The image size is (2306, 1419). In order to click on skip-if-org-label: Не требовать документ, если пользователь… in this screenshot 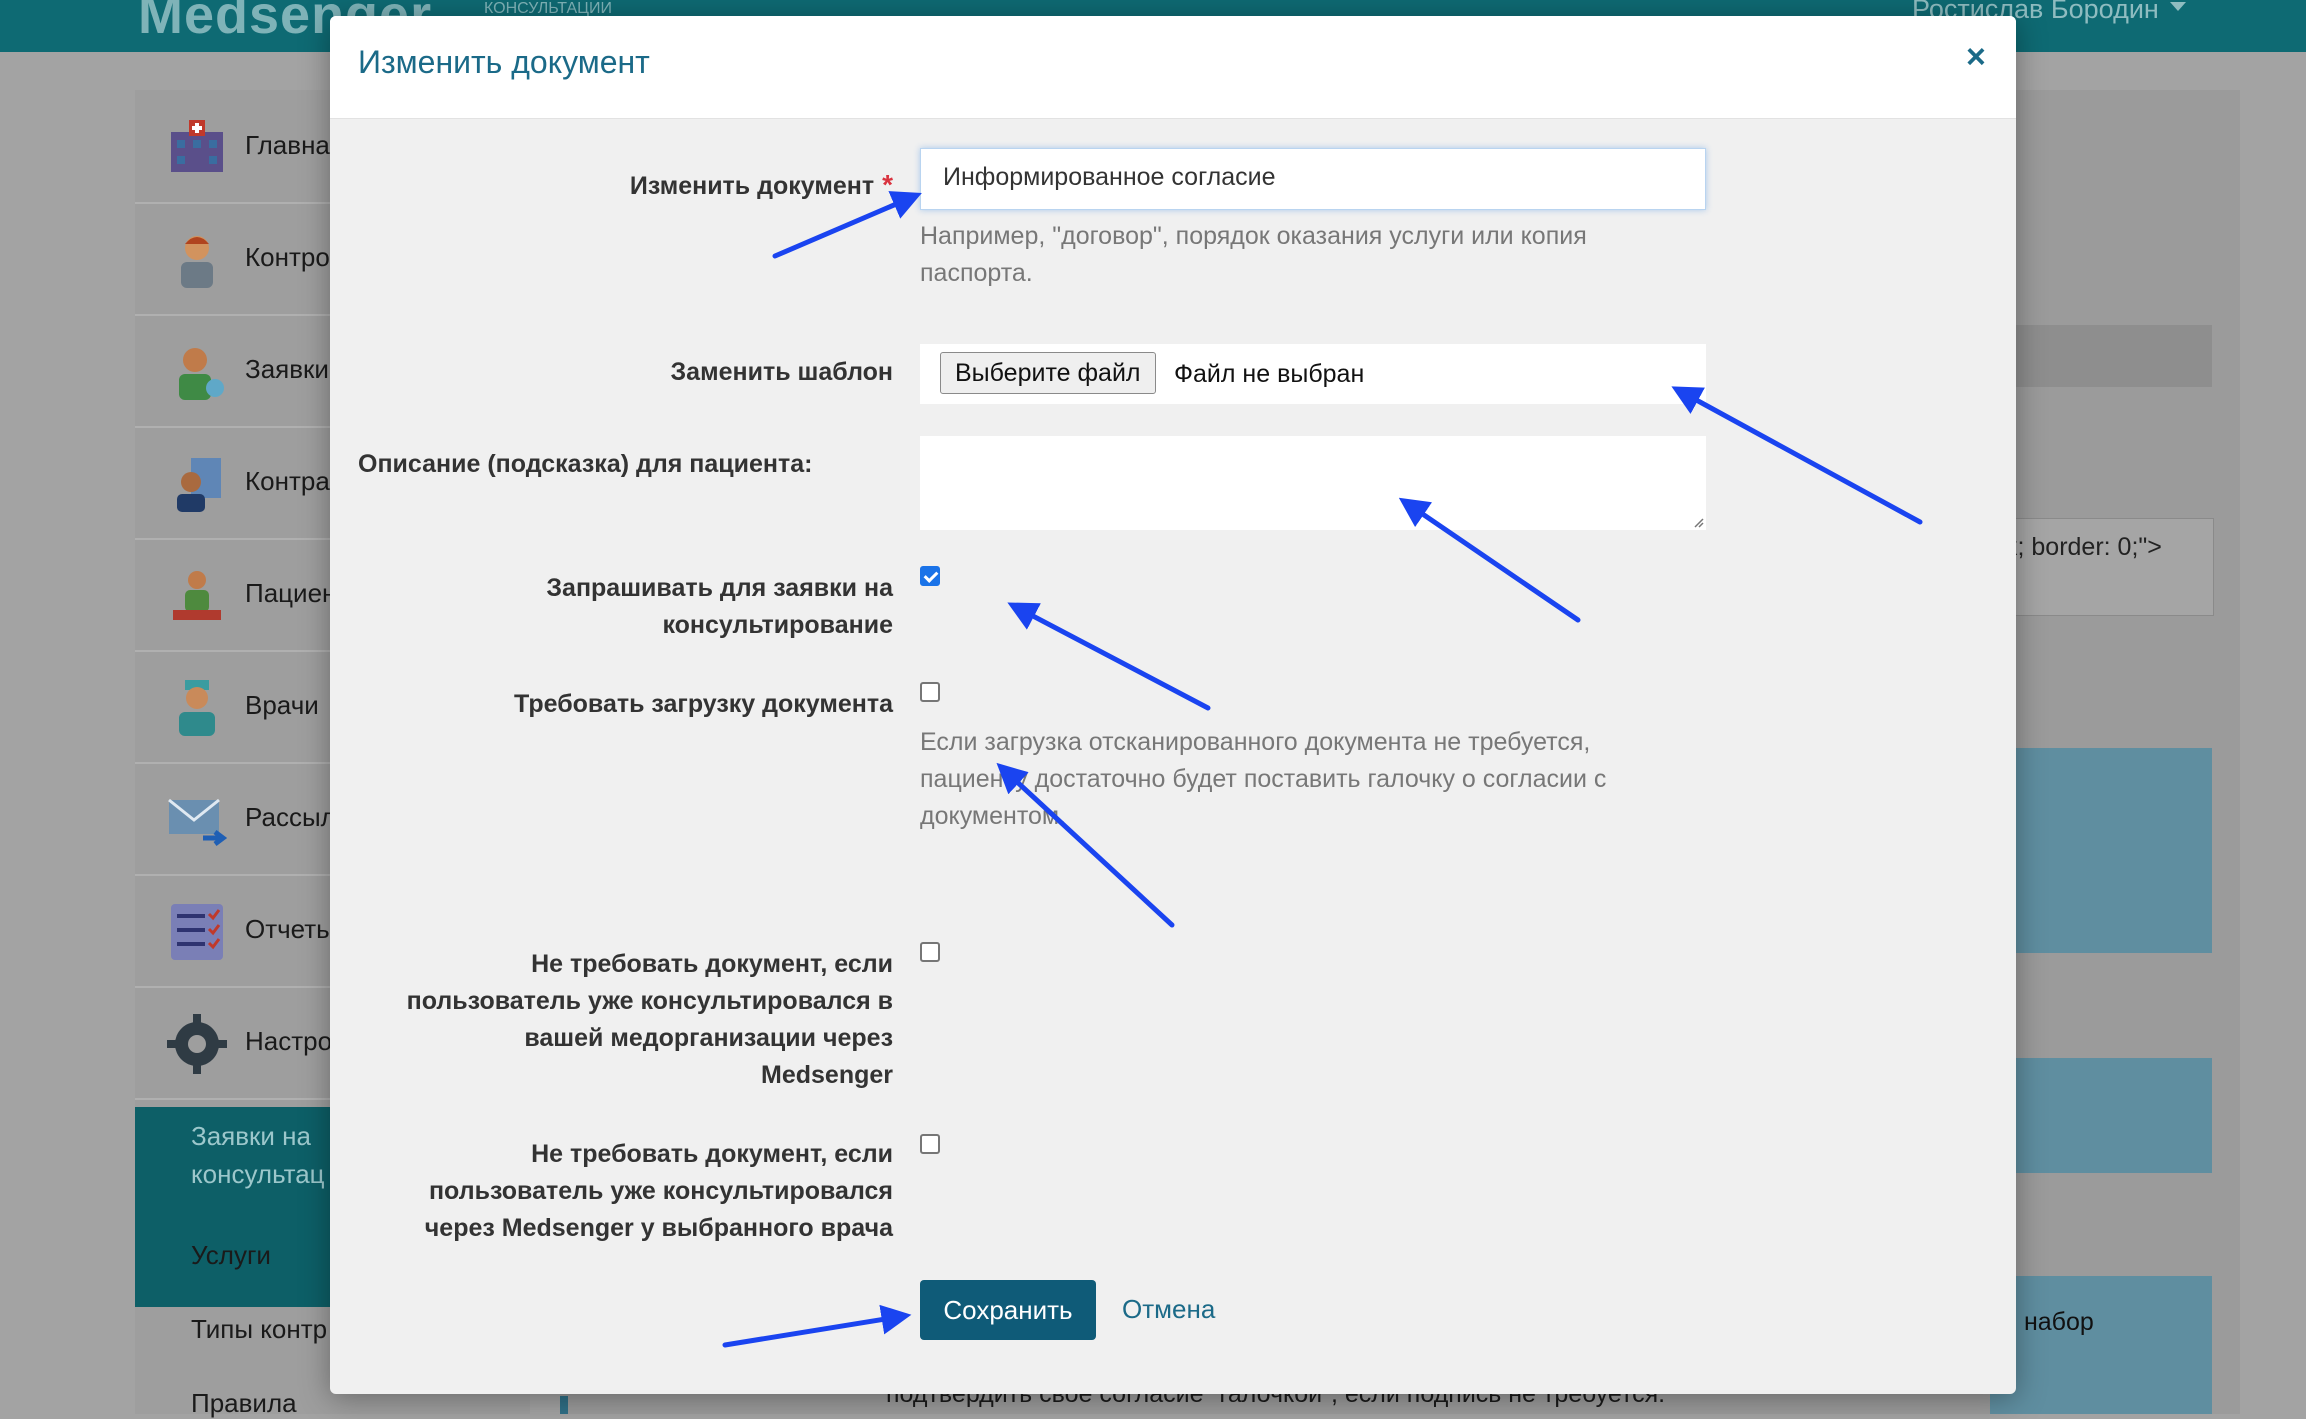, I will do `click(649, 1019)`.